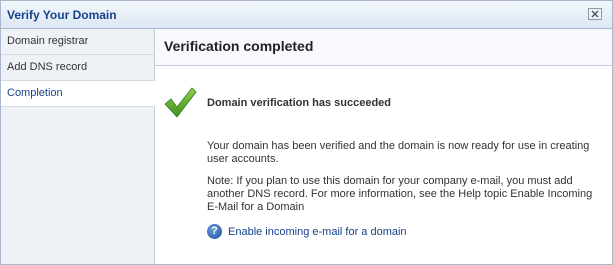  What do you see at coordinates (180, 102) in the screenshot?
I see `checkmark-icon` at bounding box center [180, 102].